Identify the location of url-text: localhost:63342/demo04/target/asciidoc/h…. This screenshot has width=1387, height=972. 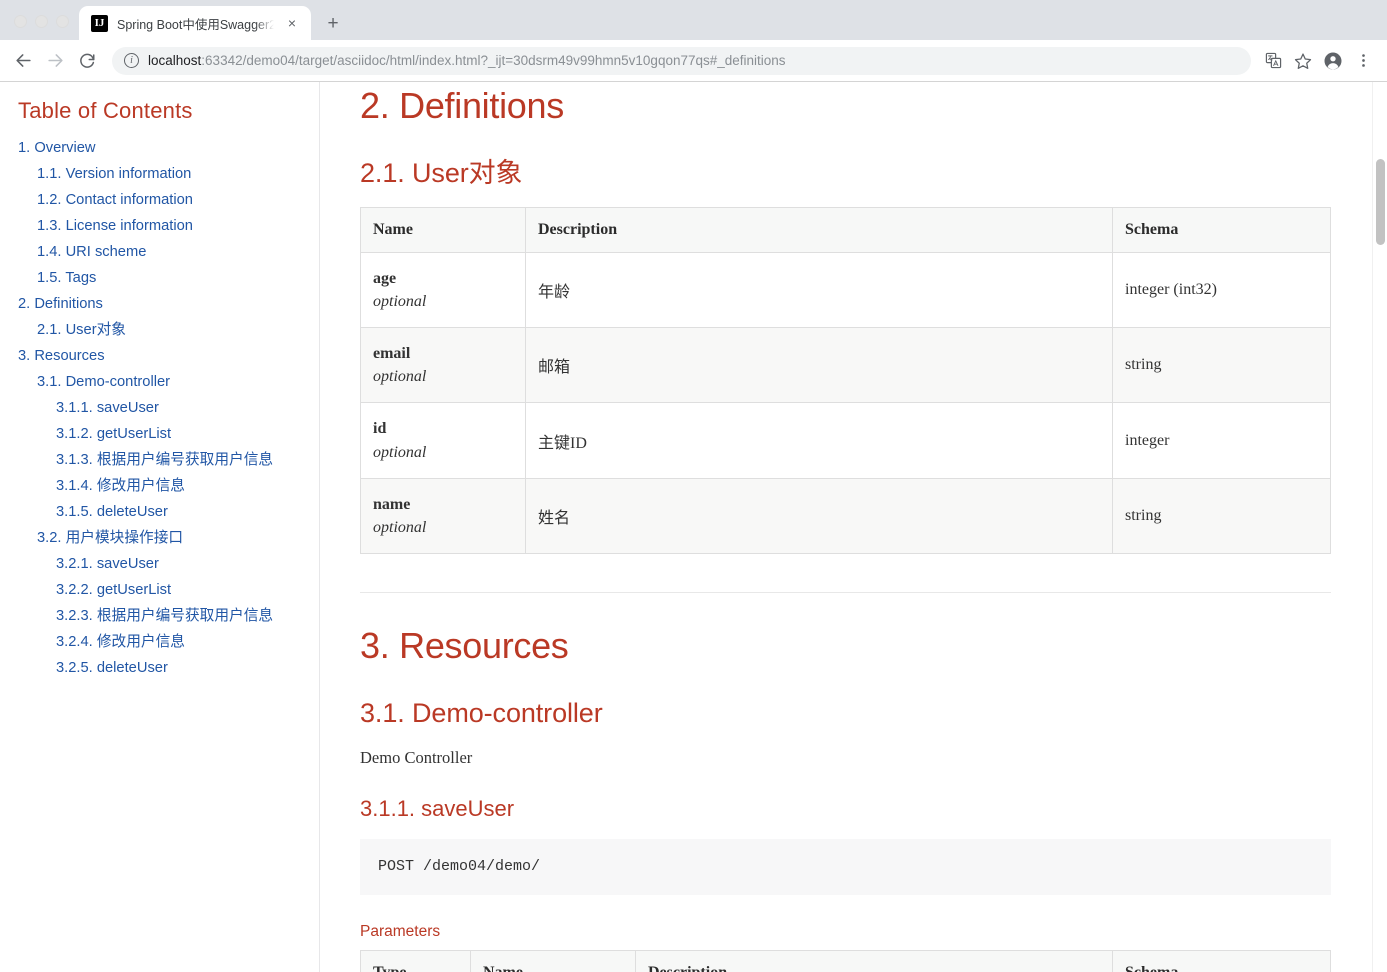
(467, 60).